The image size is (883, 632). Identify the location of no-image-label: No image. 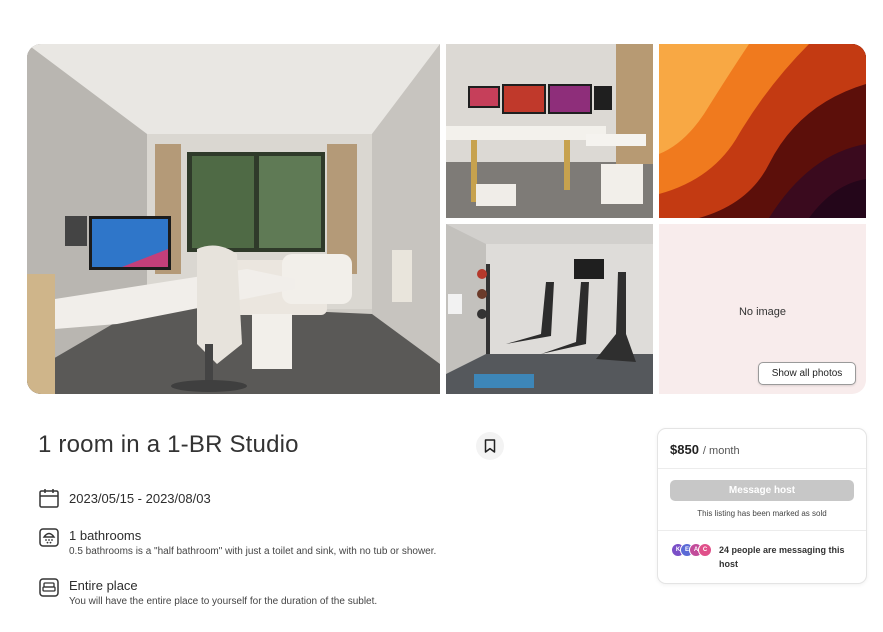
(762, 312).